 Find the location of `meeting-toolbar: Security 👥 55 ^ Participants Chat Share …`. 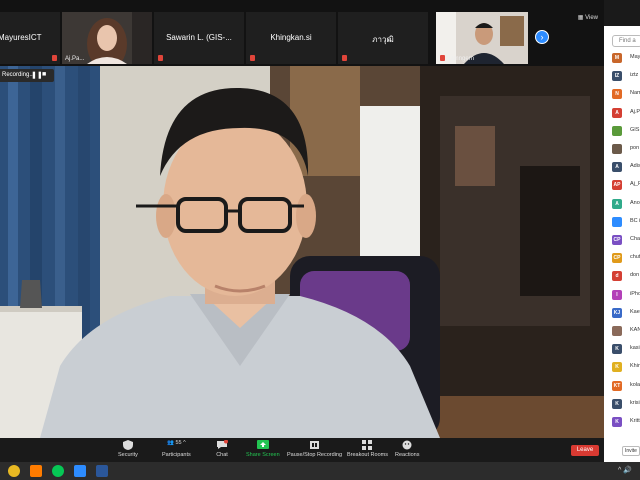

meeting-toolbar: Security 👥 55 ^ Participants Chat Share … is located at coordinates (302, 450).